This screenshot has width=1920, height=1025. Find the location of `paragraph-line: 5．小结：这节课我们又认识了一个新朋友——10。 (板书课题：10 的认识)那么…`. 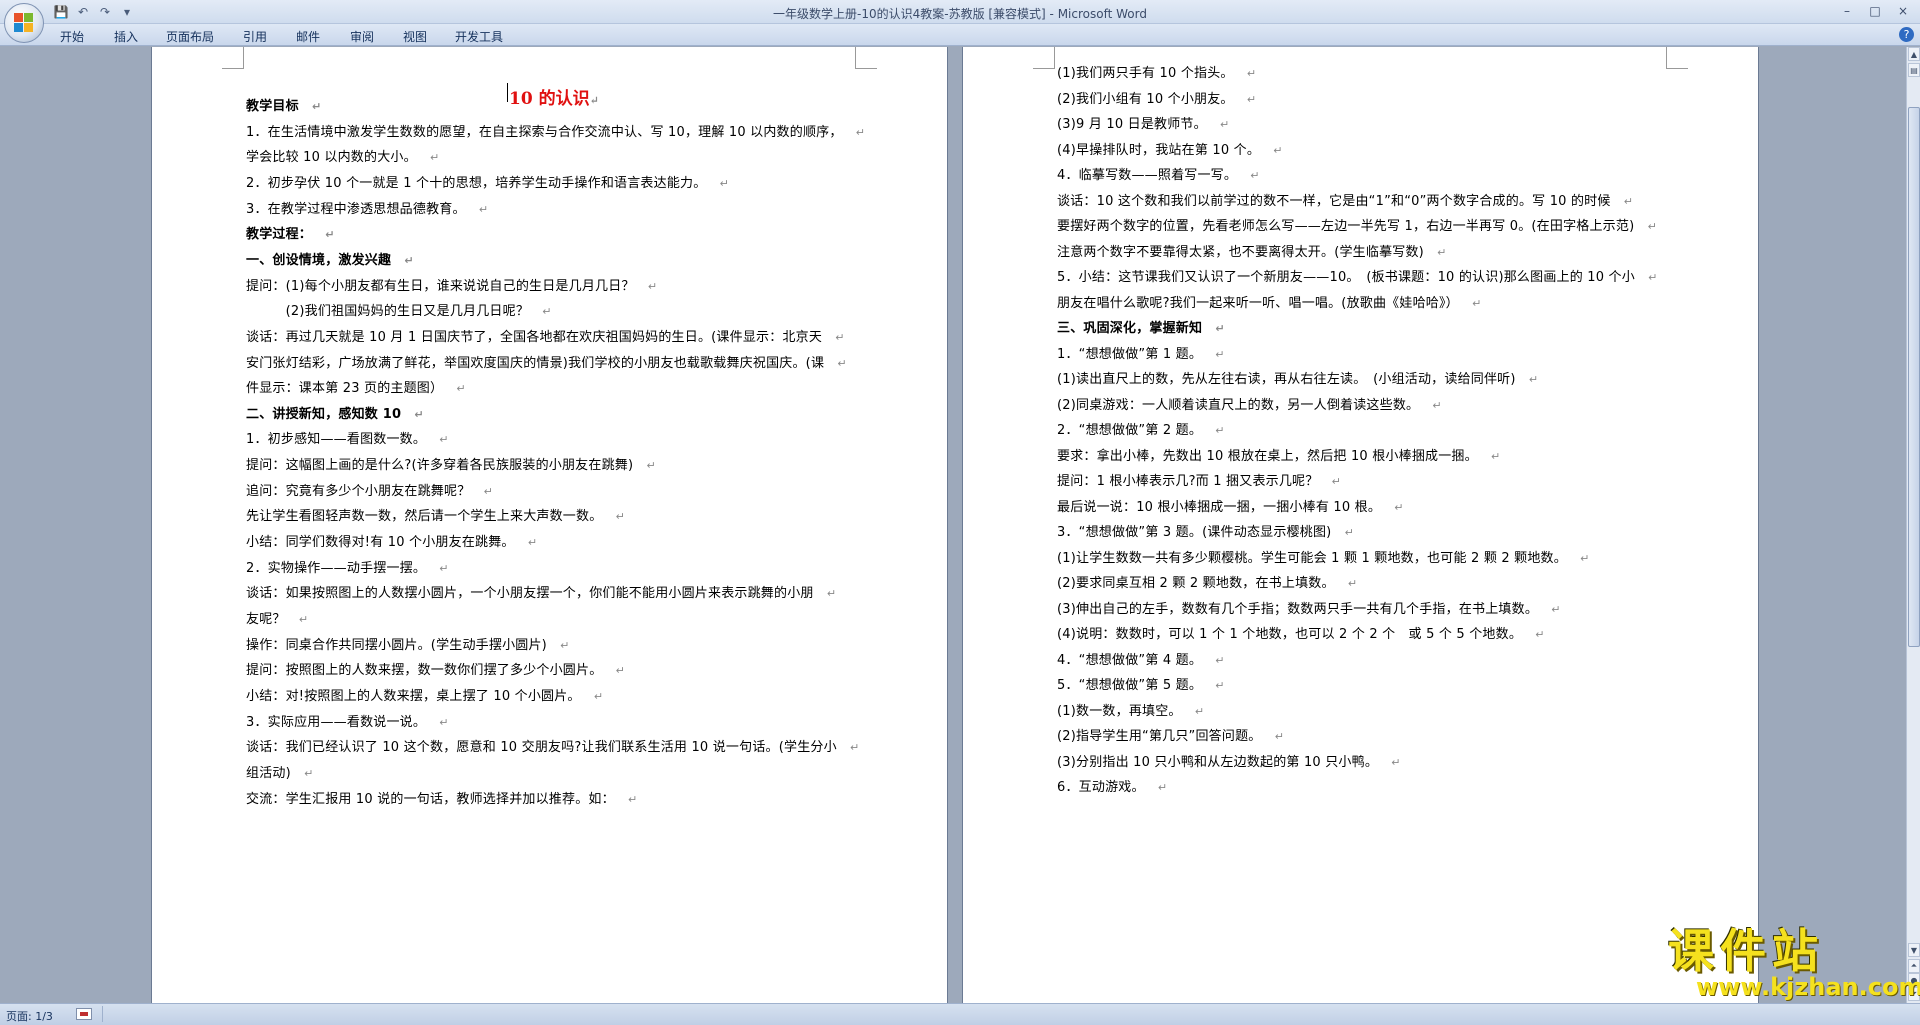

paragraph-line: 5．小结：这节课我们又认识了一个新朋友——10。 (板书课题：10 的认识)那么… is located at coordinates (1357, 278).